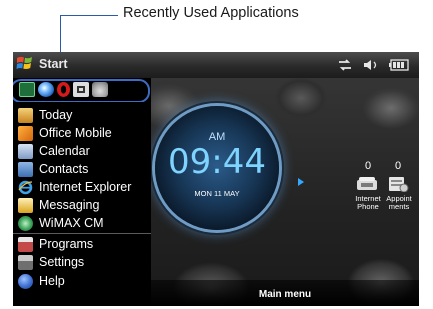 The height and width of the screenshot is (309, 433). Describe the element at coordinates (53, 64) in the screenshot. I see `start-label: Start` at that location.